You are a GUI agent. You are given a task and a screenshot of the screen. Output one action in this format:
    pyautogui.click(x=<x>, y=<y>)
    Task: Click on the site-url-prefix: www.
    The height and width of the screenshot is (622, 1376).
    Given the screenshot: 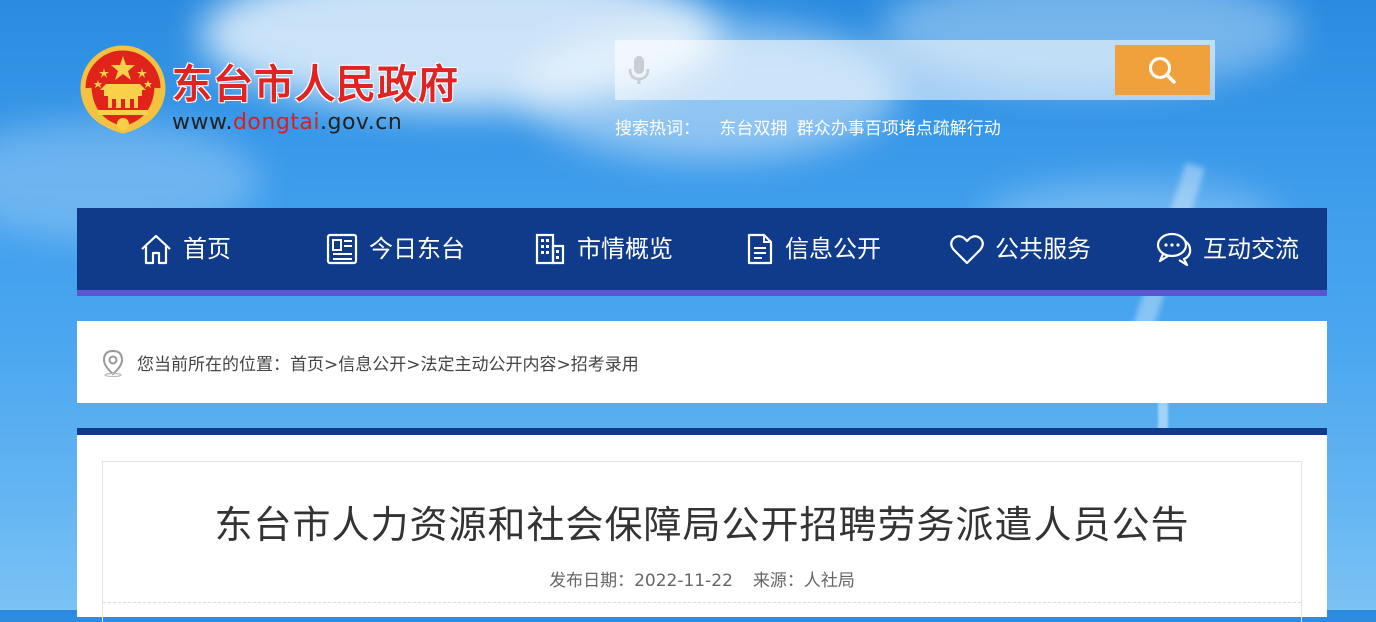 What is the action you would take?
    pyautogui.click(x=202, y=122)
    